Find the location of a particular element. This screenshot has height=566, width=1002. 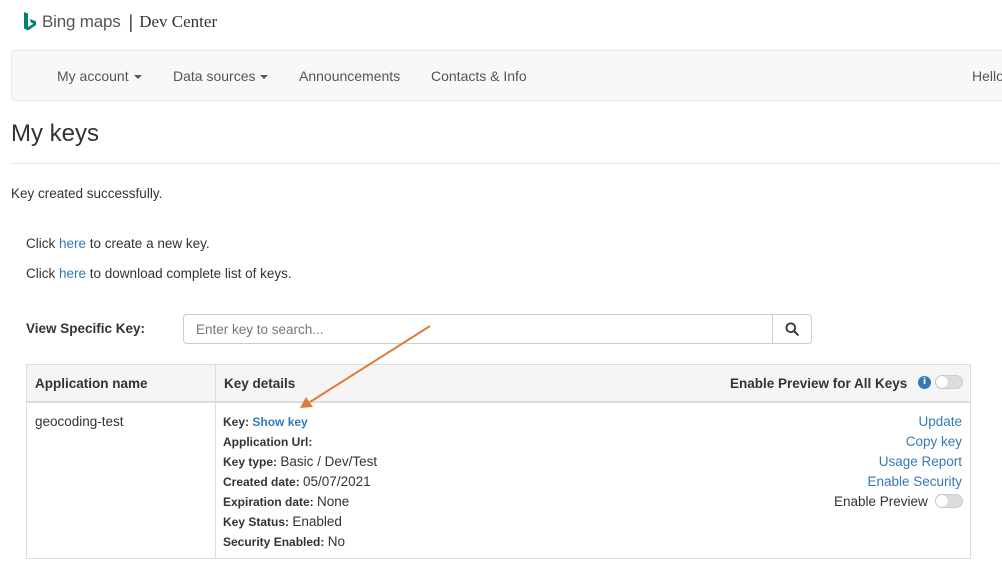

bing-logo-icon is located at coordinates (30, 21).